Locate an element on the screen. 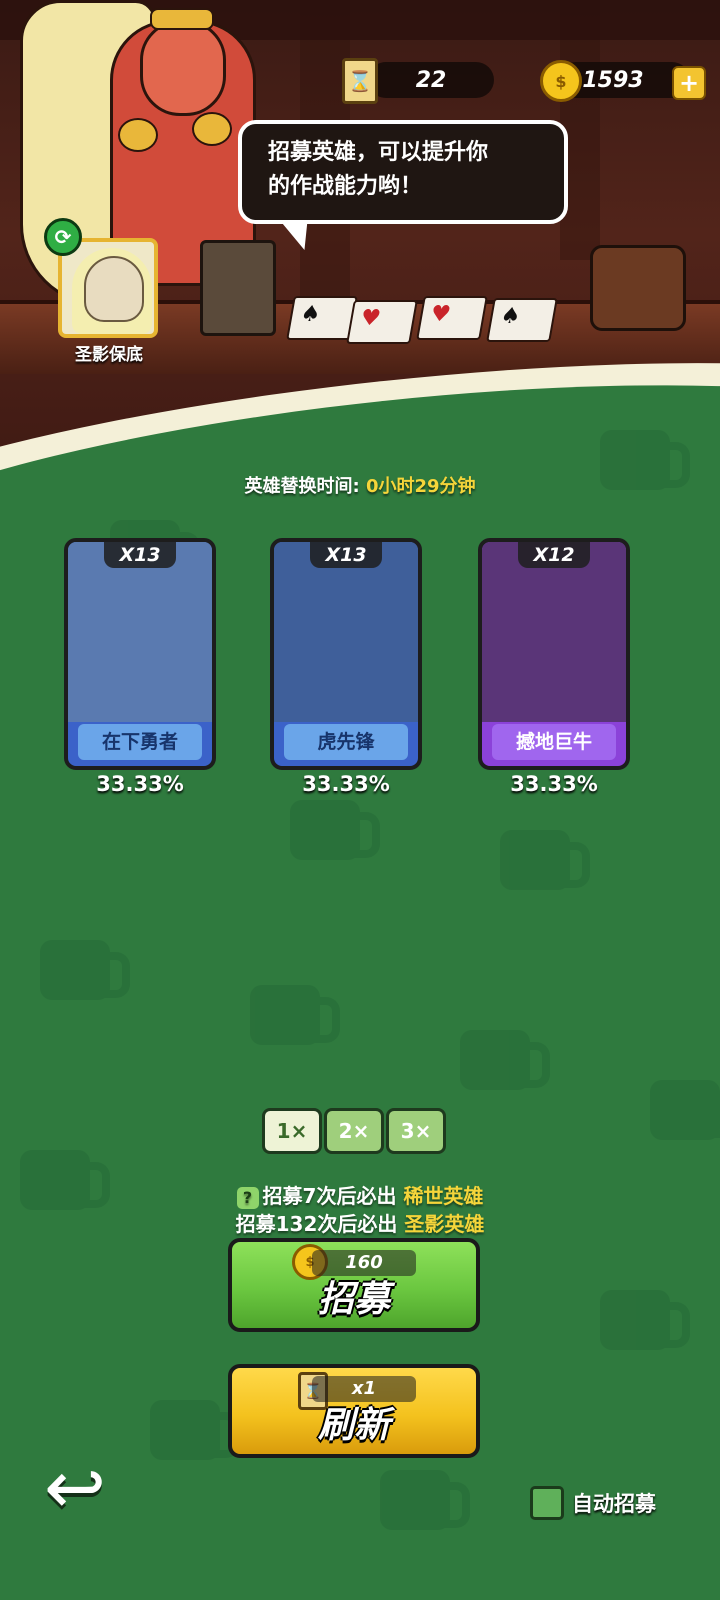 This screenshot has width=720, height=1600. hero-rotation-timer: 英雄替换时间: 0小时29分钟 is located at coordinates (360, 485).